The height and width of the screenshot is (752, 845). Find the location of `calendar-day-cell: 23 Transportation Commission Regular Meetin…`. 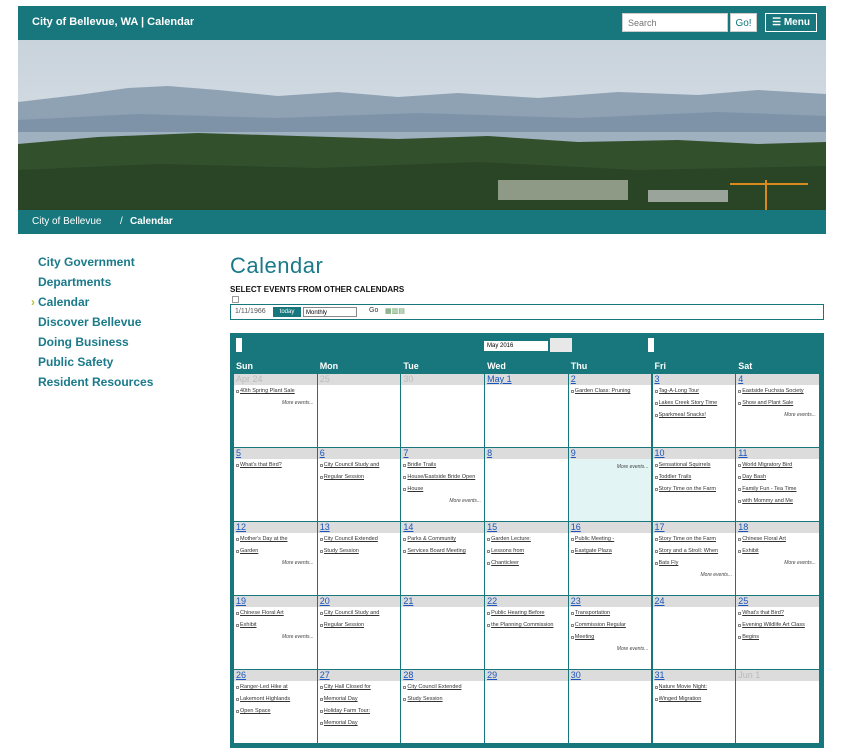

calendar-day-cell: 23 Transportation Commission Regular Meetin… is located at coordinates (610, 632).